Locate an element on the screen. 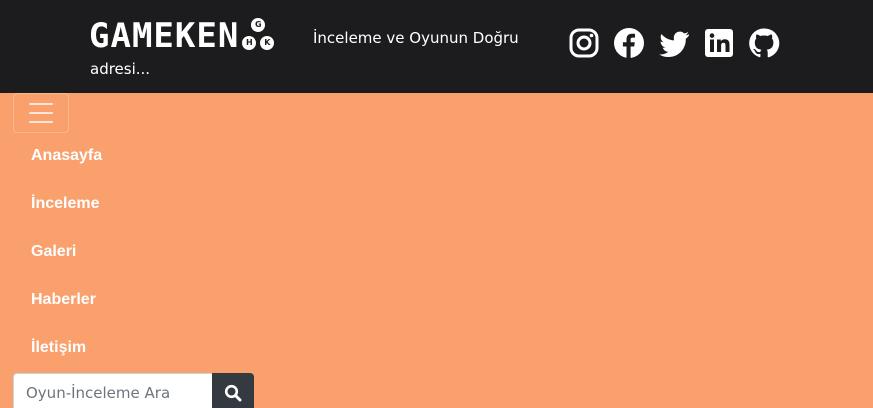 This screenshot has height=408, width=873. navbar-toggle-button is located at coordinates (41, 113).